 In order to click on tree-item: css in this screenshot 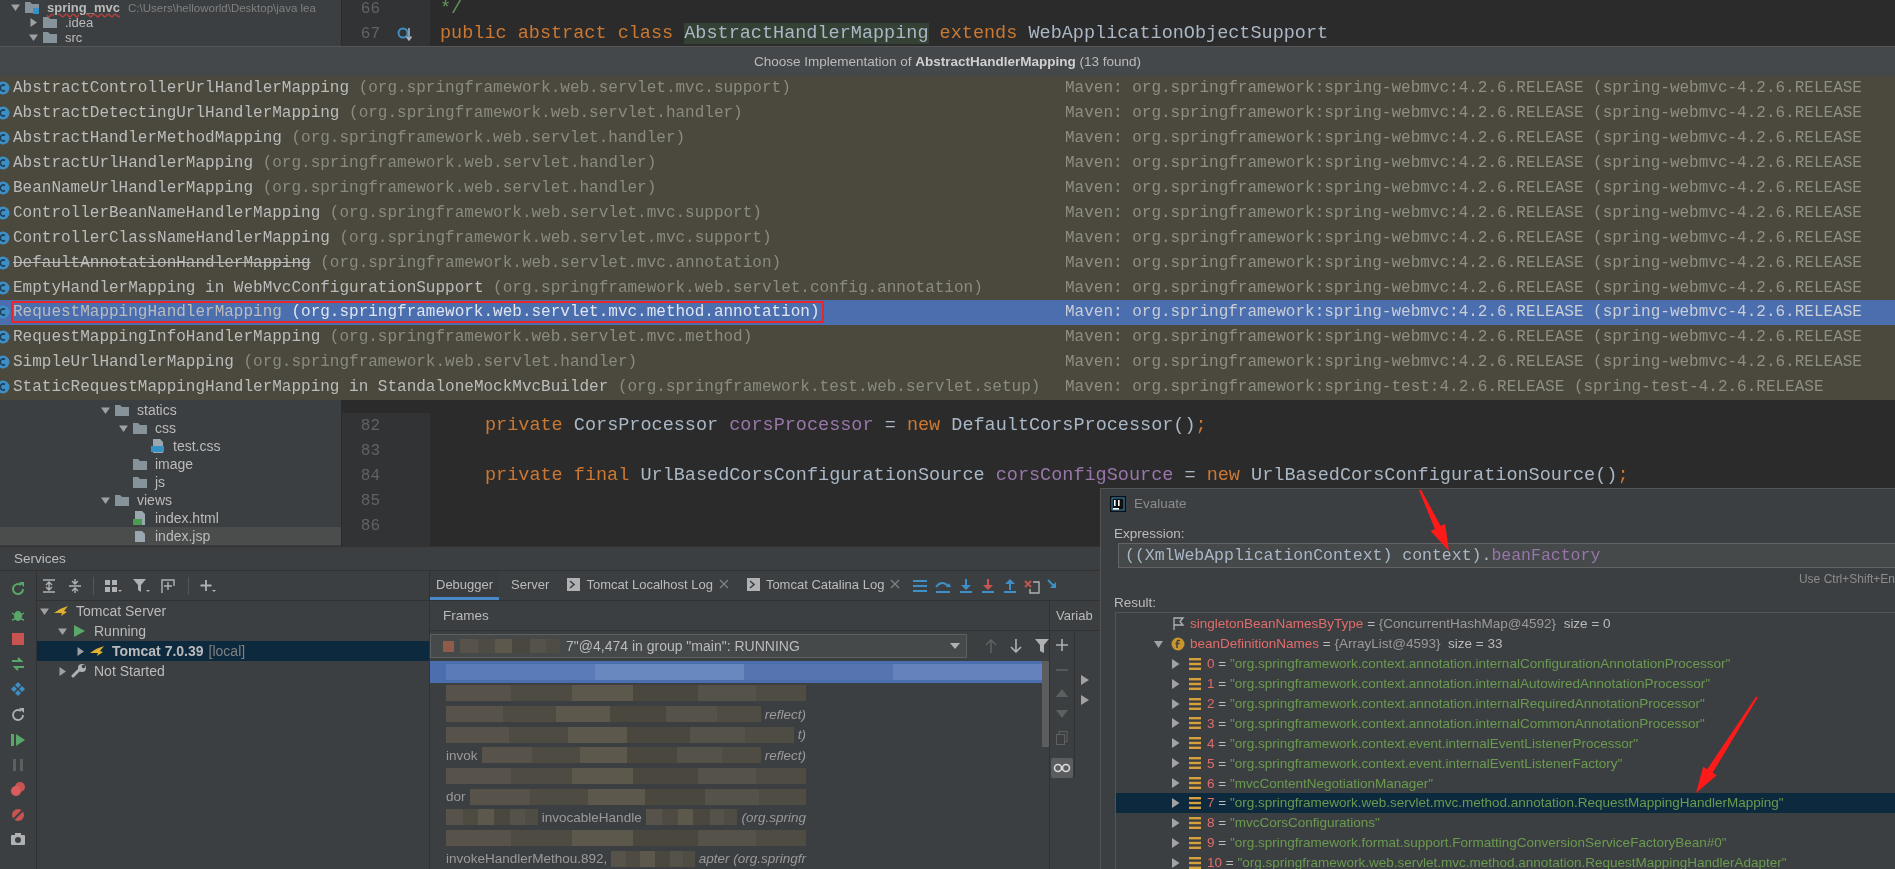, I will do `click(170, 428)`.